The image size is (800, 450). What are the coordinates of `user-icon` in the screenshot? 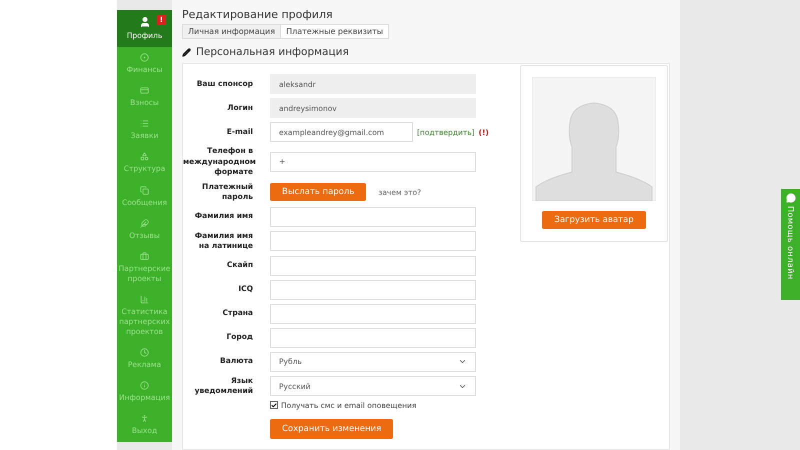 It's located at (144, 22).